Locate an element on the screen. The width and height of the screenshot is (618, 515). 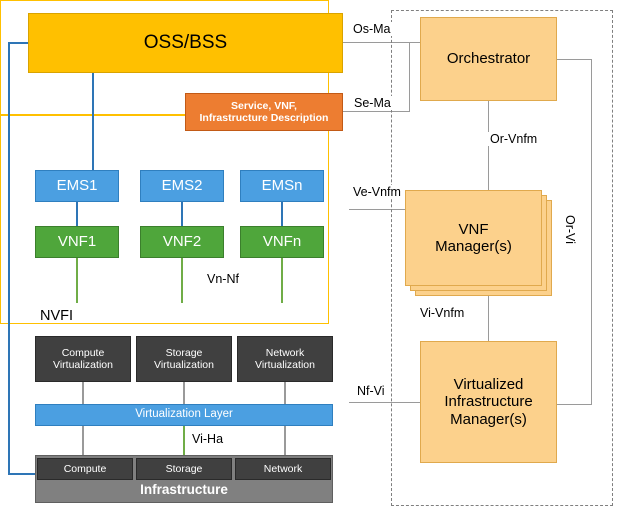
line-left-rail-vertical is located at coordinates (9, 258).